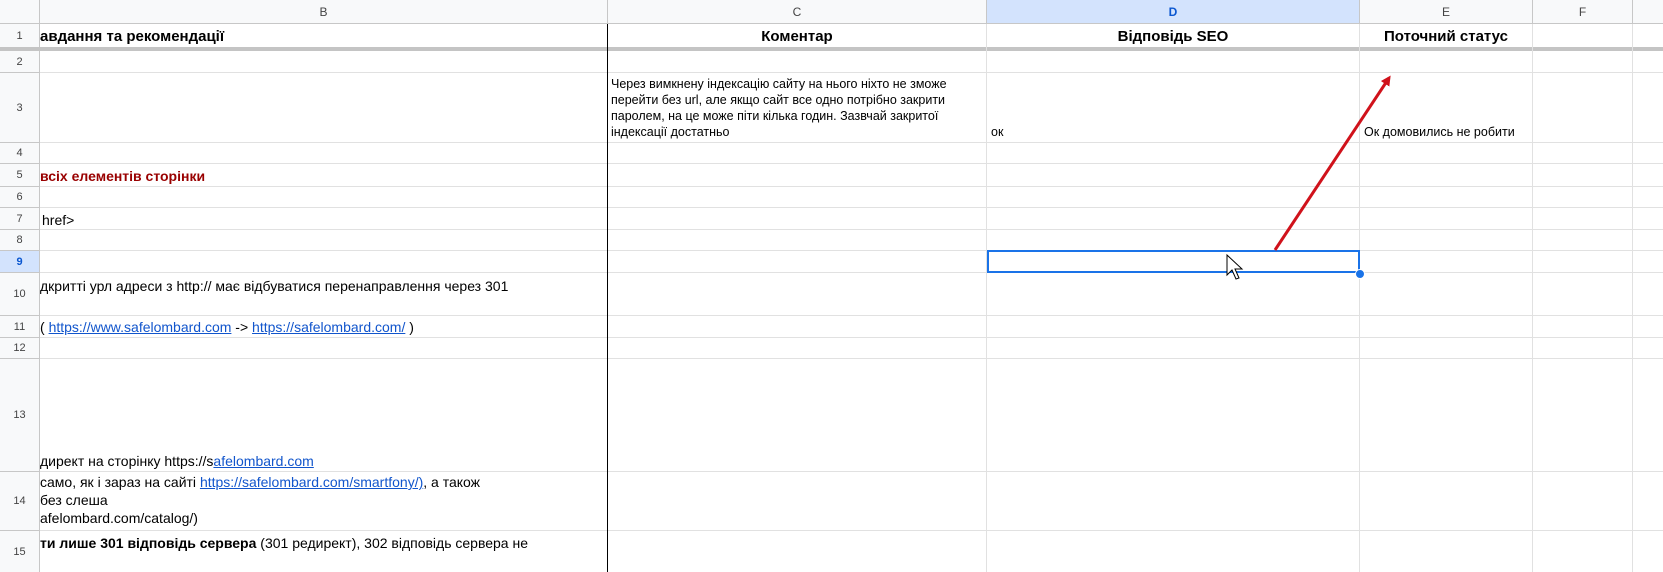 This screenshot has height=572, width=1663. I want to click on annotation-overlay, so click(1308, 177).